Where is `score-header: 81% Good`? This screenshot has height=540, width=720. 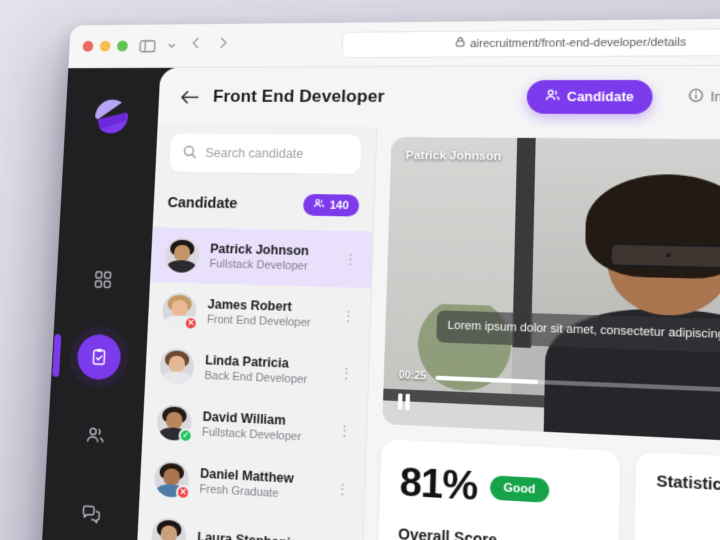 score-header: 81% Good is located at coordinates (499, 488).